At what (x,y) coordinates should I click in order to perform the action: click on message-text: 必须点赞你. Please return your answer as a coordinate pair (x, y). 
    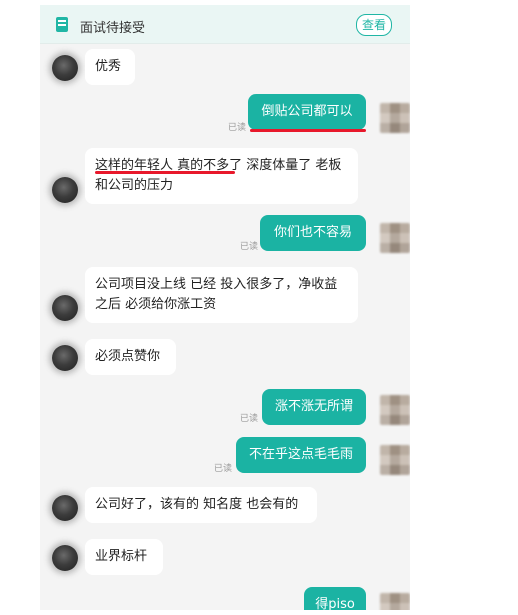
    Looking at the image, I should click on (128, 356).